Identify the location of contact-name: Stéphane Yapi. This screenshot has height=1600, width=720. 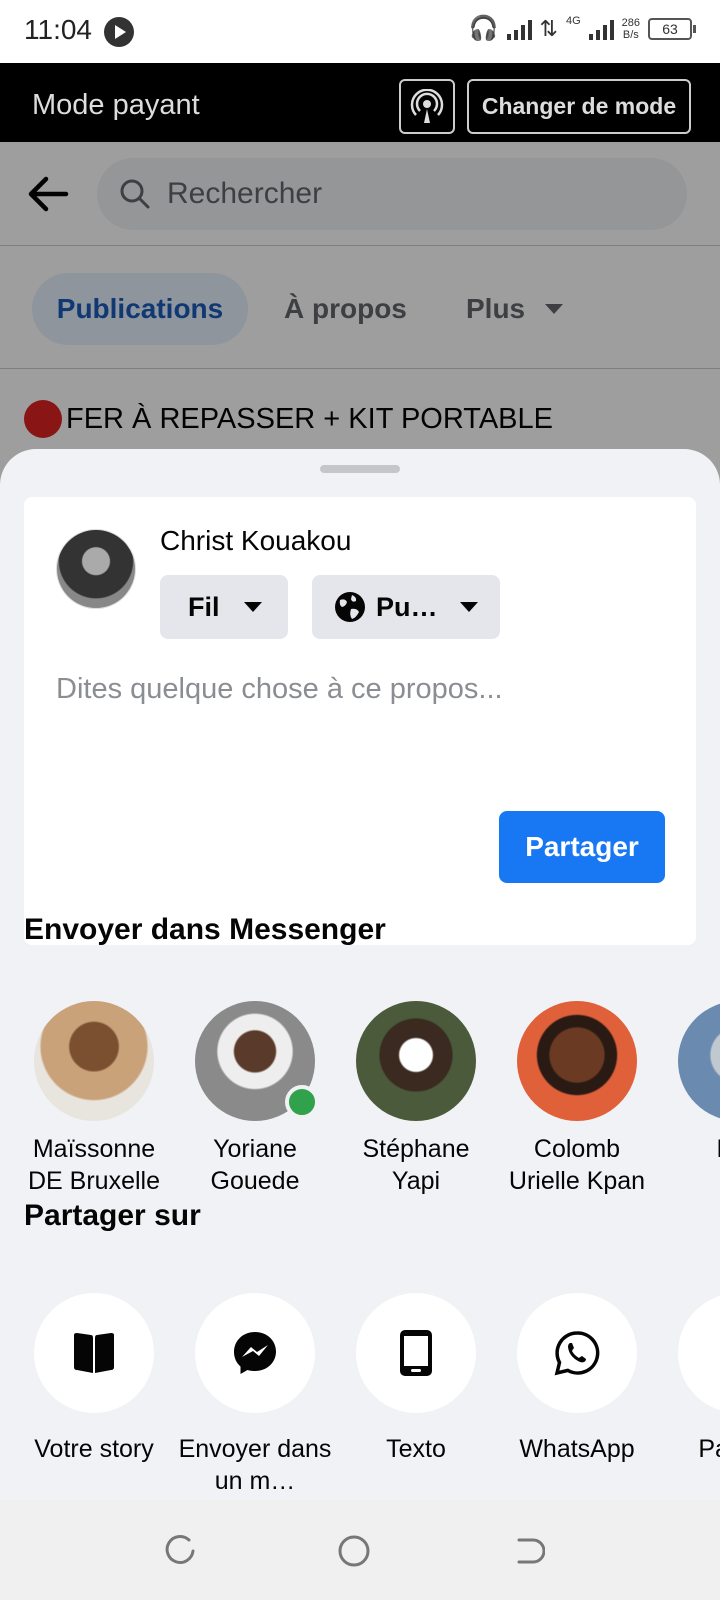
(416, 1165).